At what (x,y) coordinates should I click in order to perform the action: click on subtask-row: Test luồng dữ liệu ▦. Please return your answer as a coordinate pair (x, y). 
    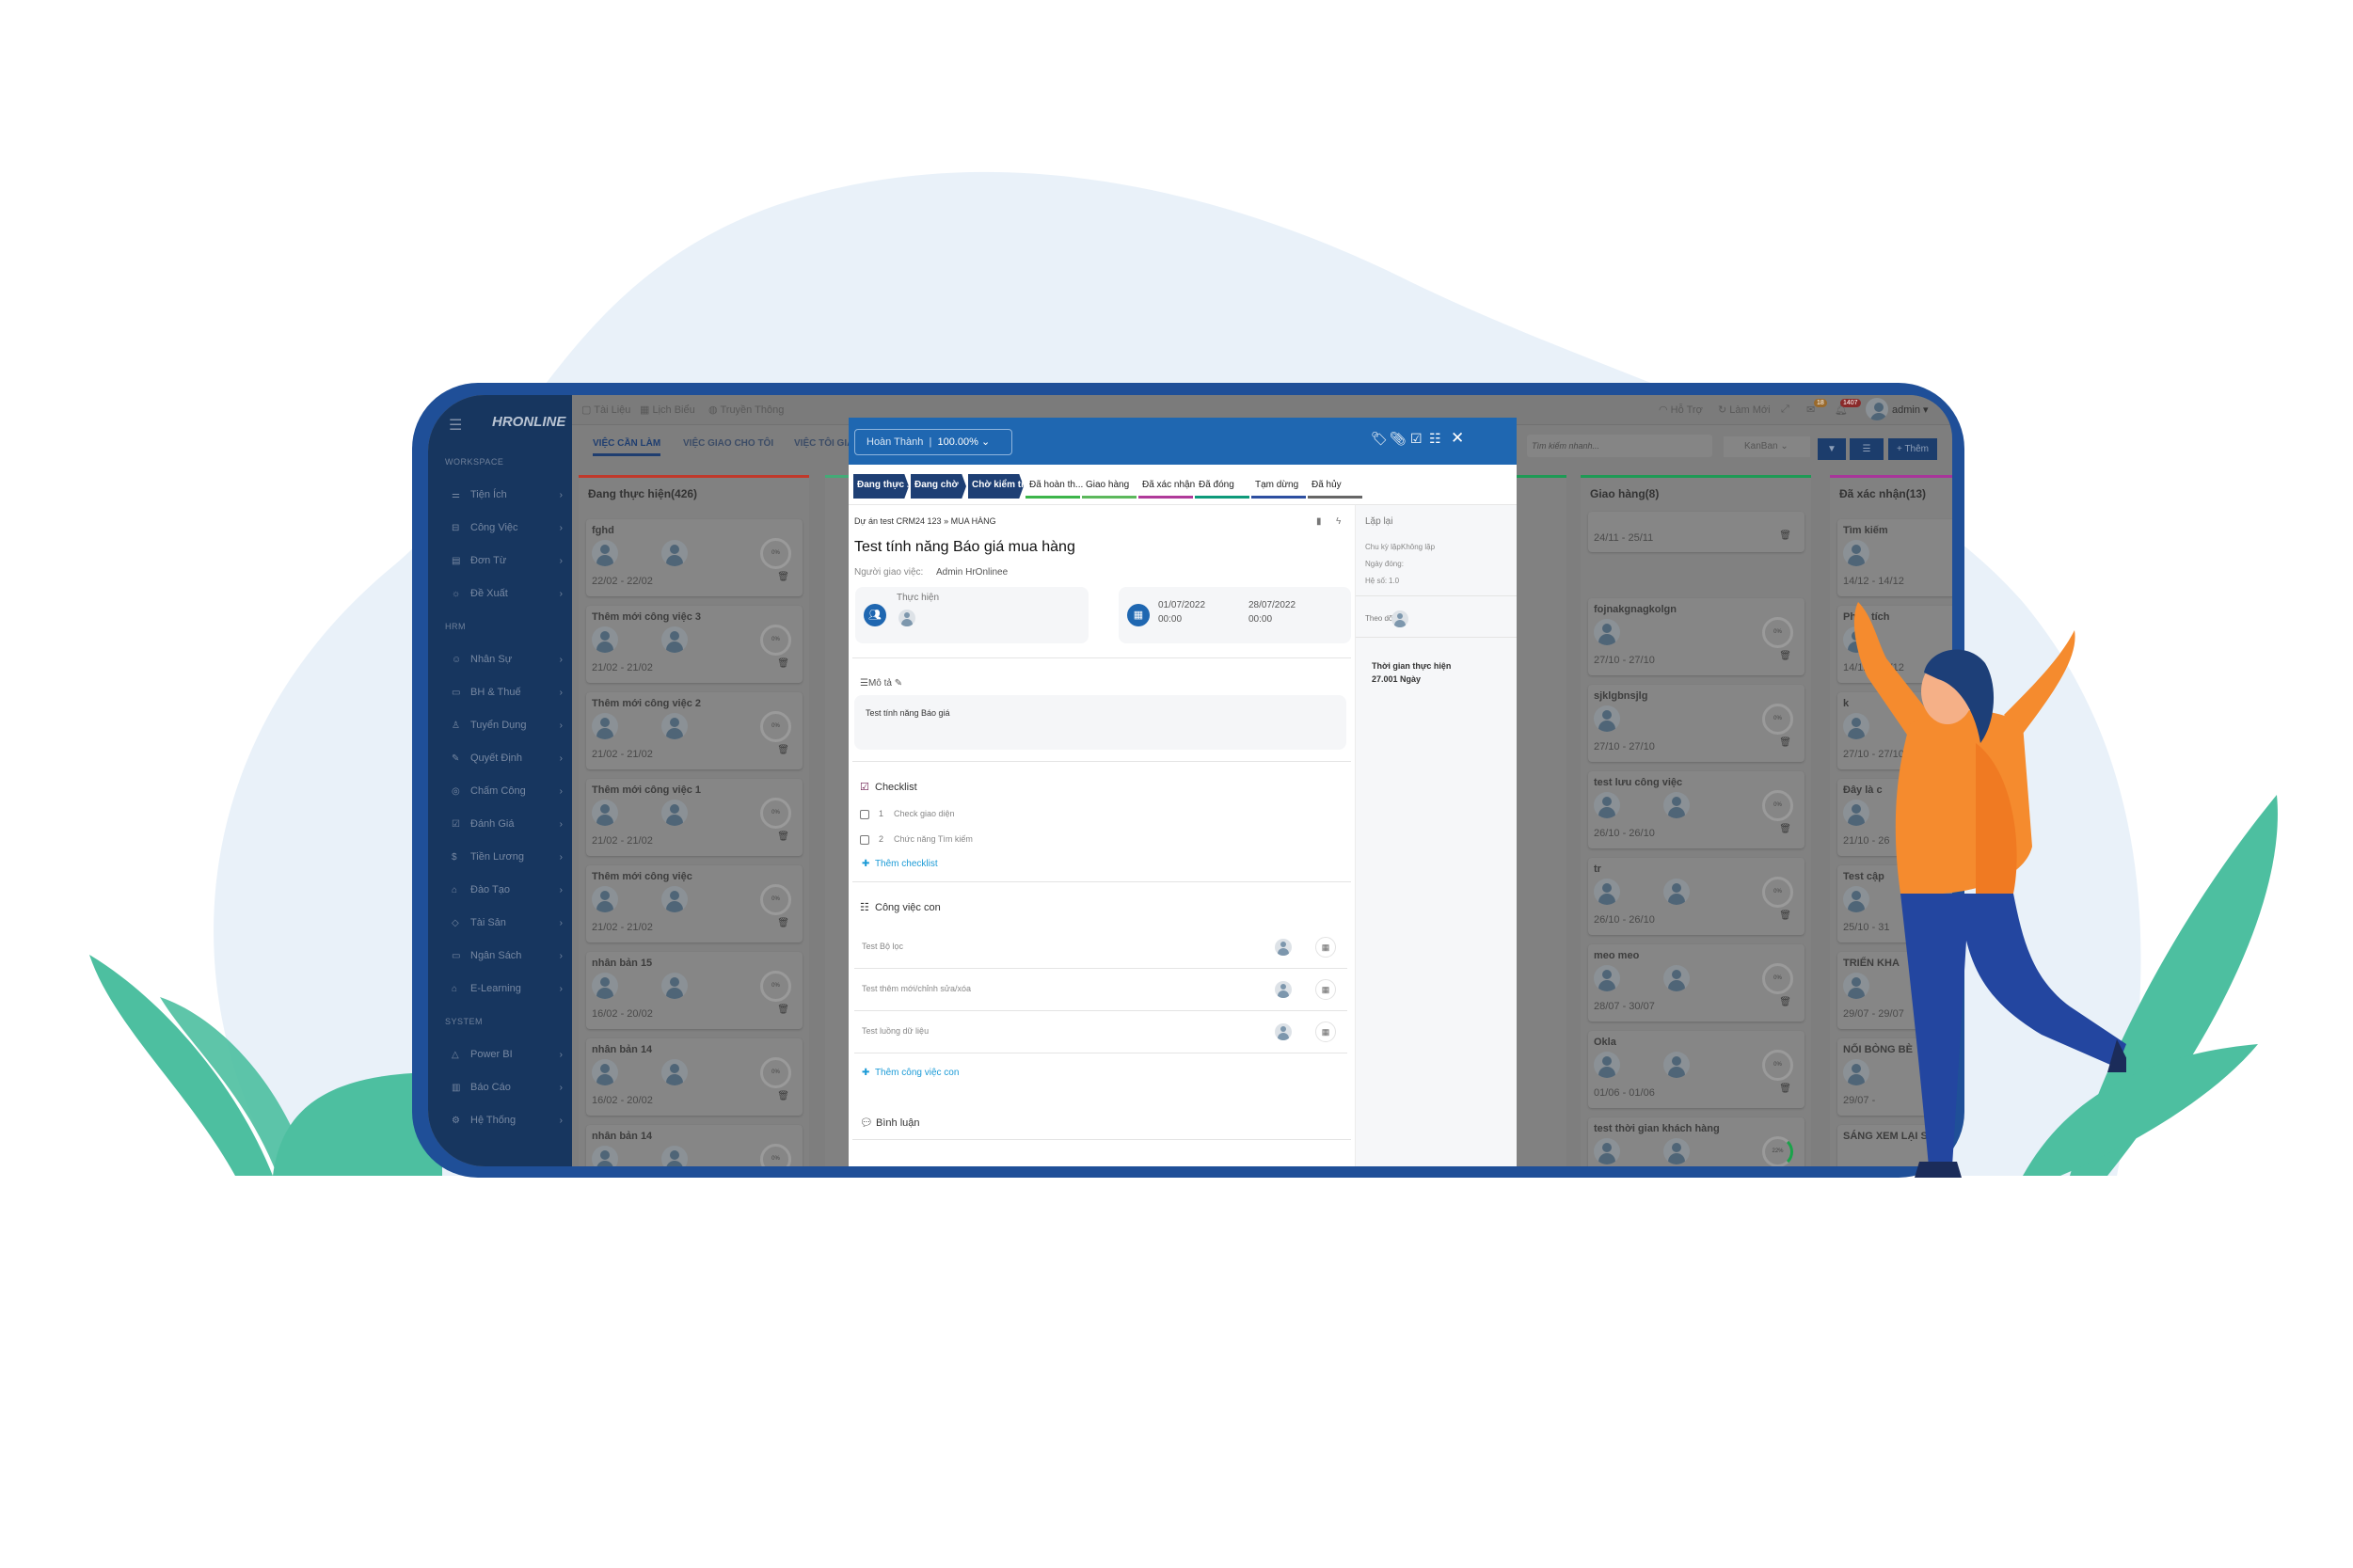
    Looking at the image, I should click on (1100, 1032).